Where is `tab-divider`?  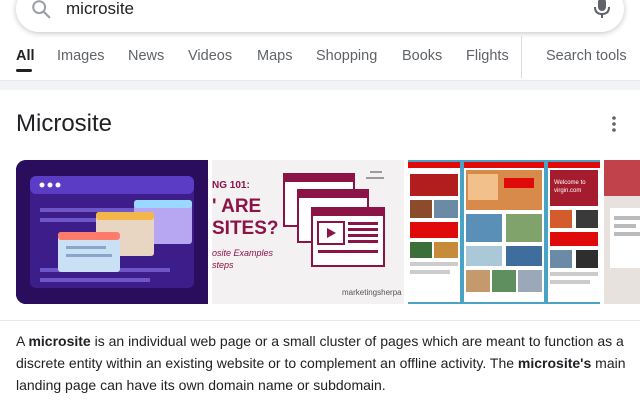 tab-divider is located at coordinates (521, 57).